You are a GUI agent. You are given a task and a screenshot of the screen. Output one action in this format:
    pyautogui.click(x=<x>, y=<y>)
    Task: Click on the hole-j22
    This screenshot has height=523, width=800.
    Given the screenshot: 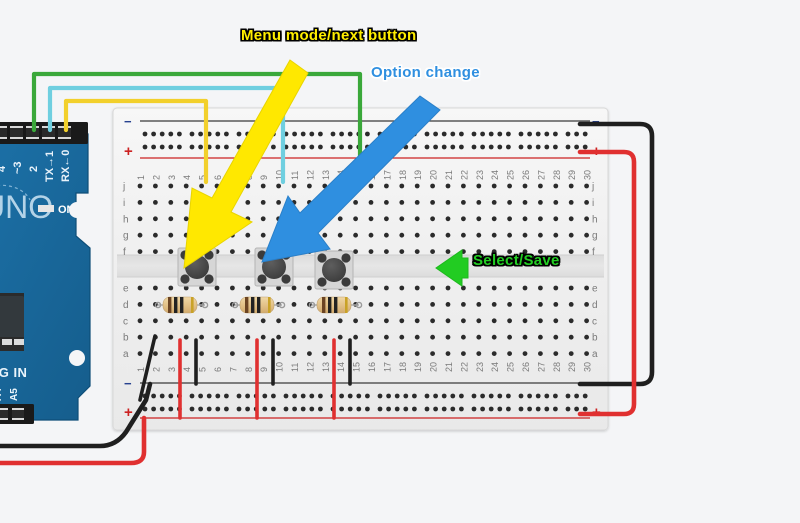 What is the action you would take?
    pyautogui.click(x=463, y=186)
    